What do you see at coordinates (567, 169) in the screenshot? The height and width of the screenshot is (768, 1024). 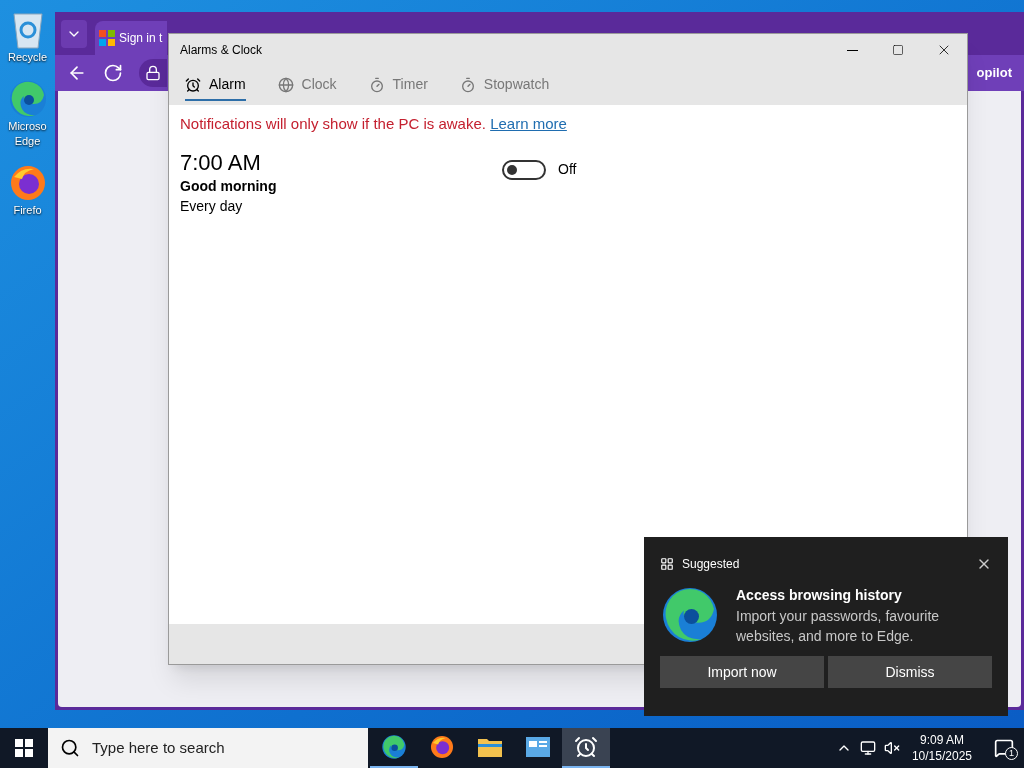 I see `toggle-state-label: Off` at bounding box center [567, 169].